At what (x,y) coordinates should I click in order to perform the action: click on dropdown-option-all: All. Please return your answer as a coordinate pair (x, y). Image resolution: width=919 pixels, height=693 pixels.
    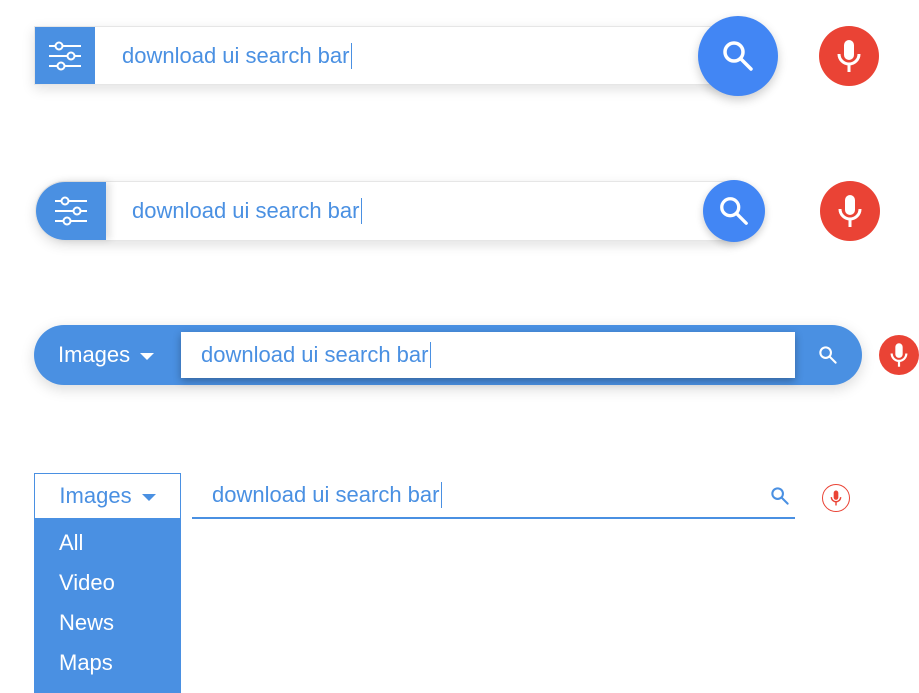
    Looking at the image, I should click on (71, 543).